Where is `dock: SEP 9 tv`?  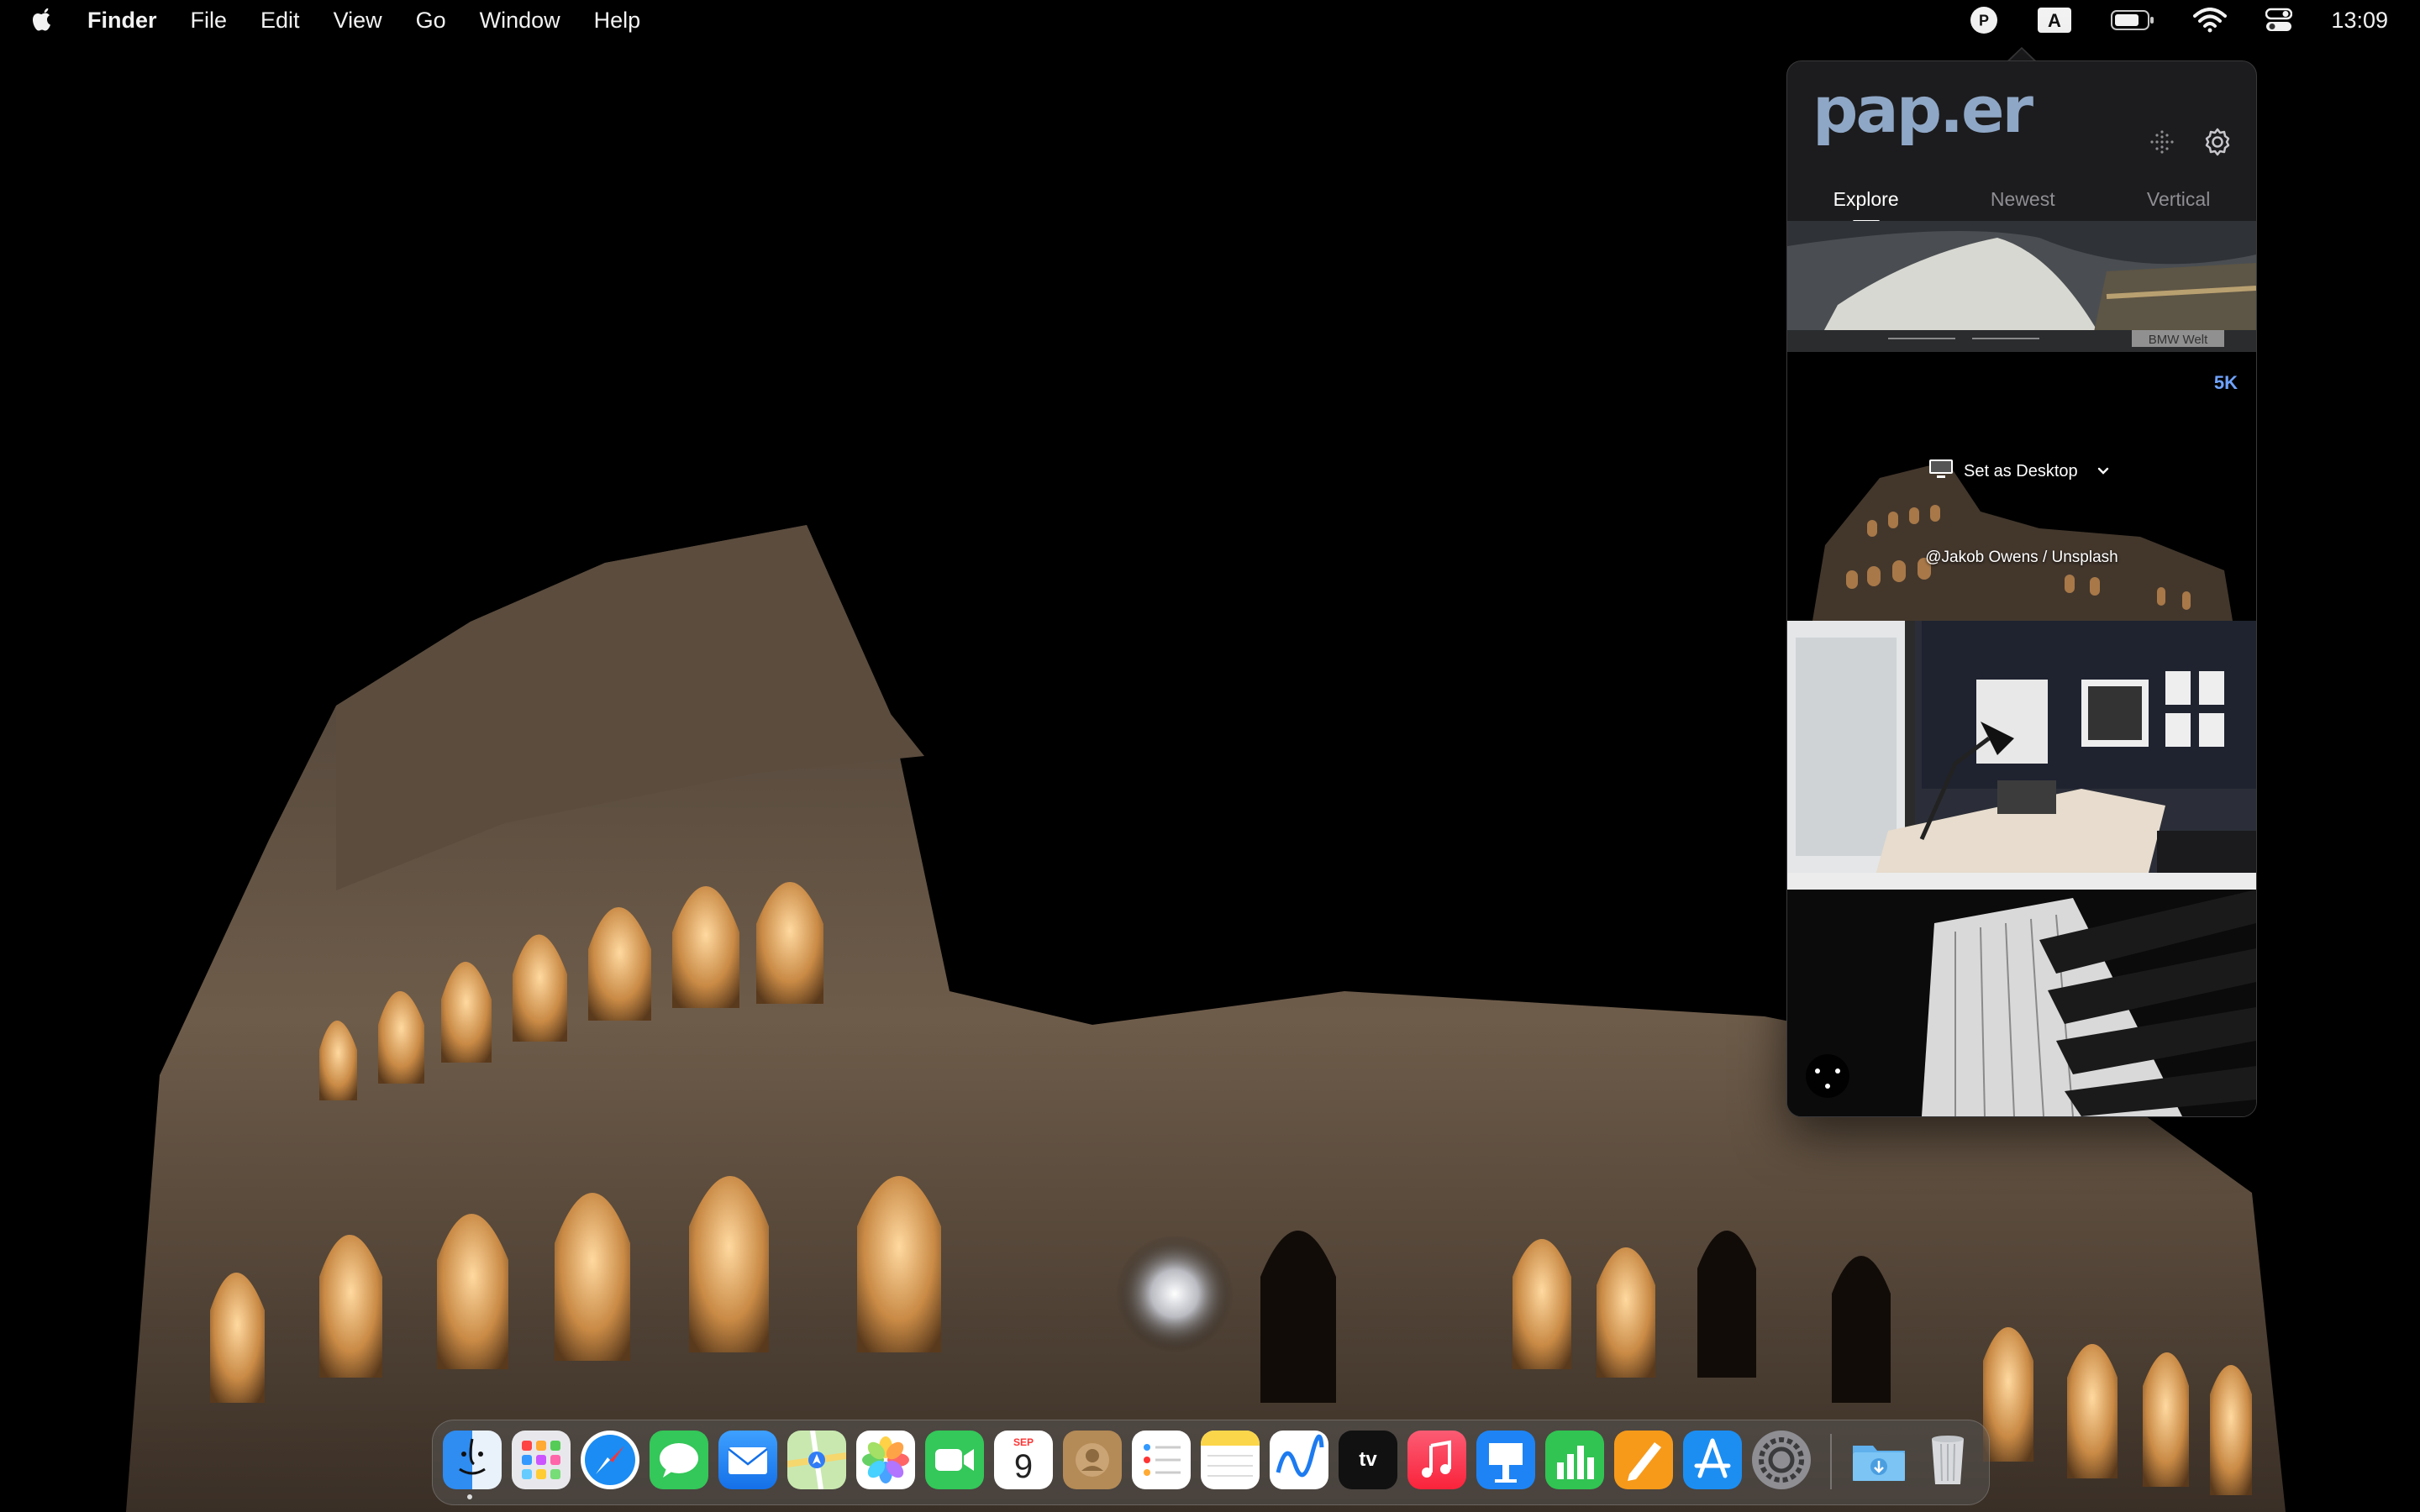
dock: SEP 9 tv is located at coordinates (1211, 1462).